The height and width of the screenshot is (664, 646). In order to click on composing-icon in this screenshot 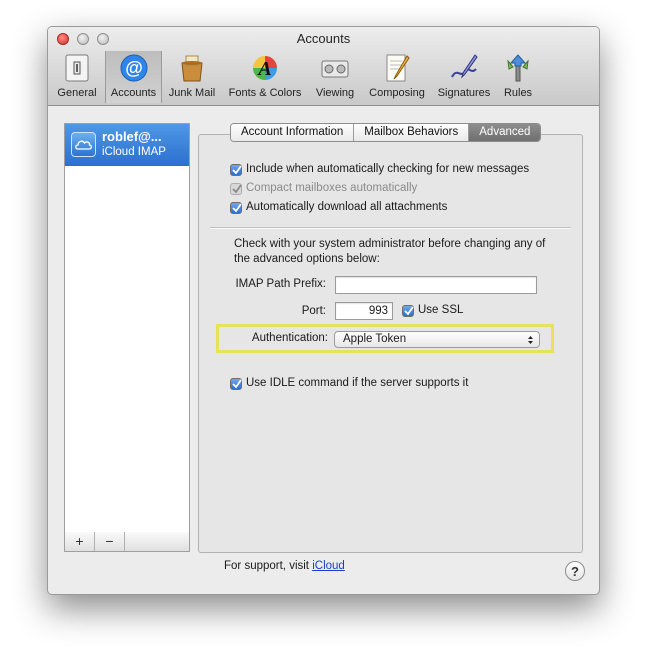, I will do `click(397, 68)`.